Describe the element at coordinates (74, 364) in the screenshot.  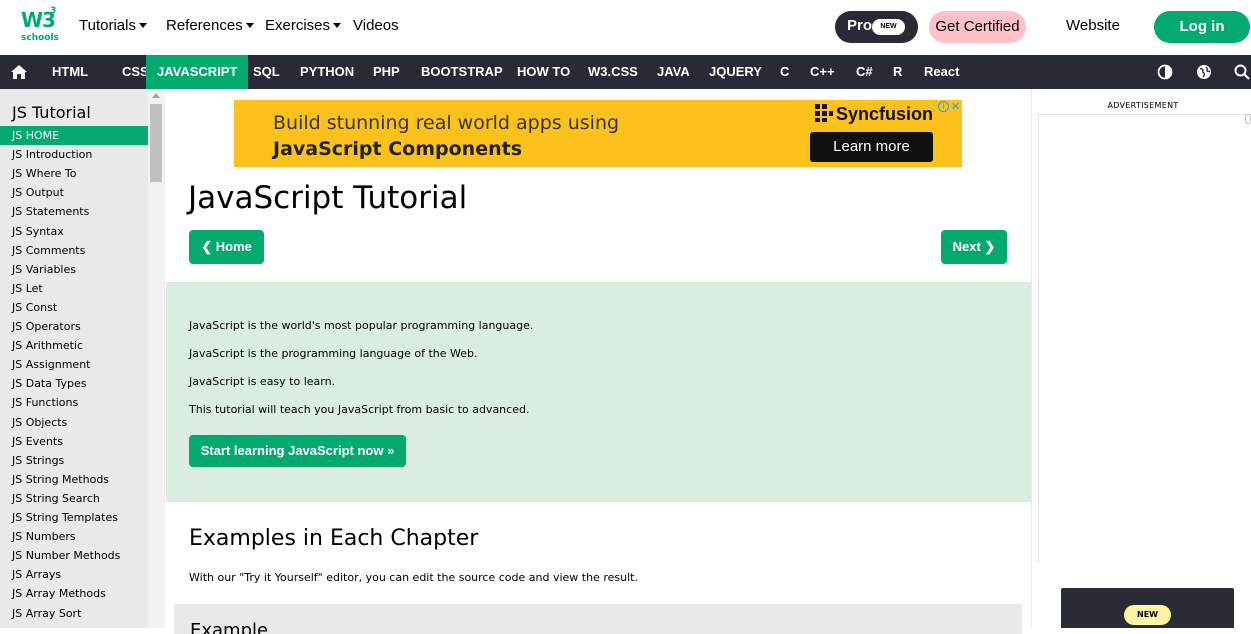
I see `sidebar-item: JS Assignment` at that location.